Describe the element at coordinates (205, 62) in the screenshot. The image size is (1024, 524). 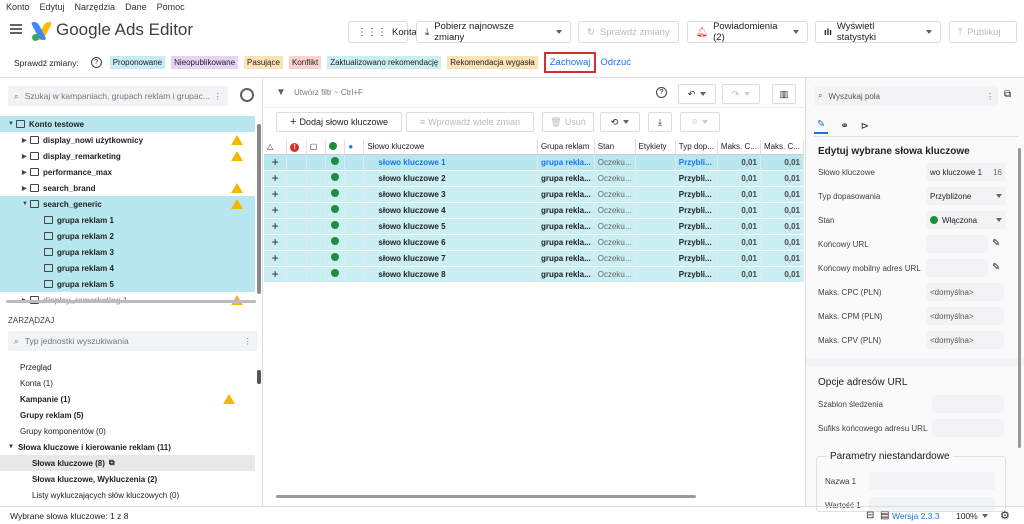
I see `chip-unpublished: Nieopublikowane` at that location.